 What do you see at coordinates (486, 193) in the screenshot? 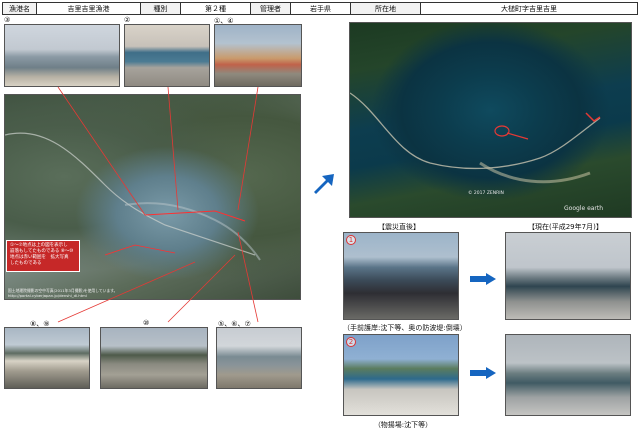
I see `satellite-copyright: © 2017 ZENRIN` at bounding box center [486, 193].